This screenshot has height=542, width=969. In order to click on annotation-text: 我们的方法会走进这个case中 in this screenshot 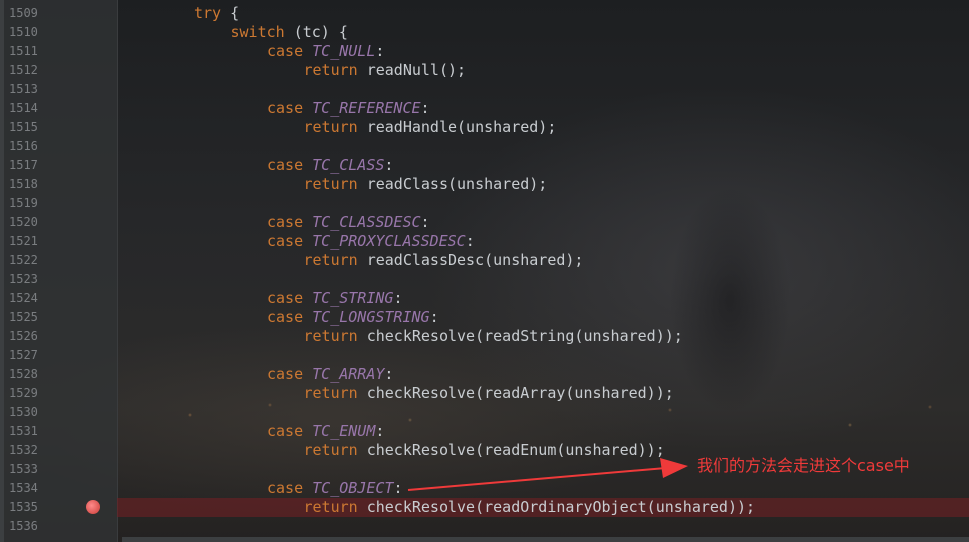, I will do `click(803, 465)`.